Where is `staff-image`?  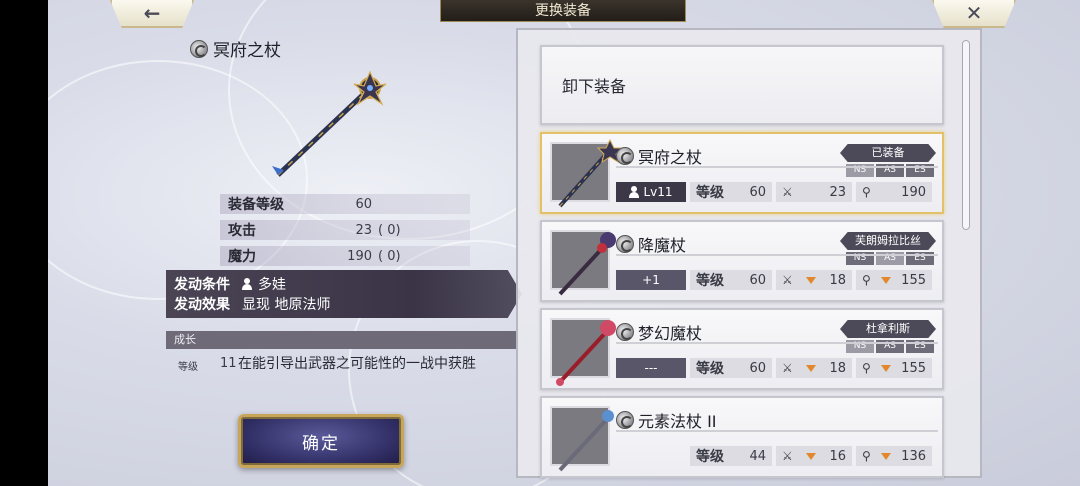
staff-image is located at coordinates (329, 123).